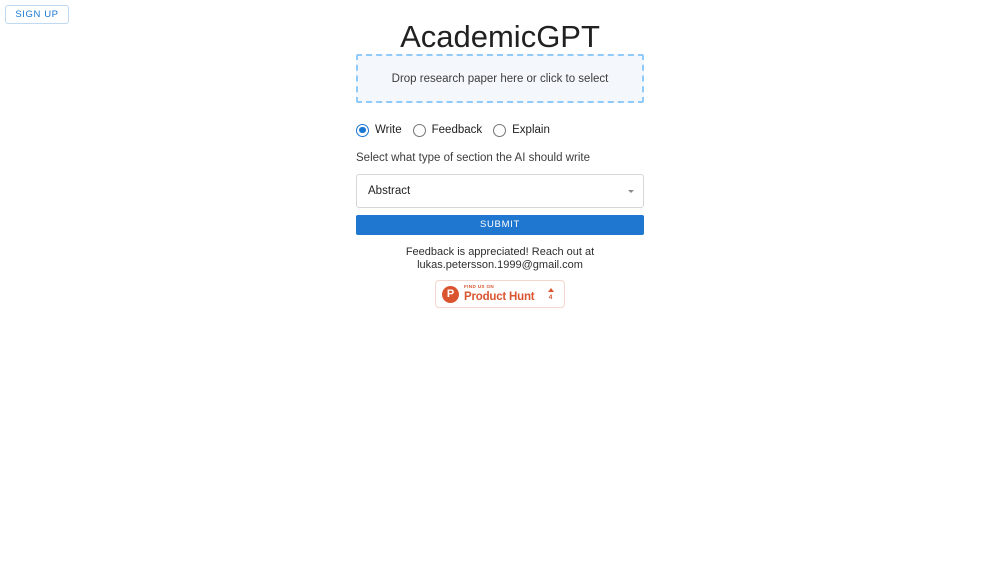 The width and height of the screenshot is (1000, 563). I want to click on section-select-value: Abstract, so click(389, 191).